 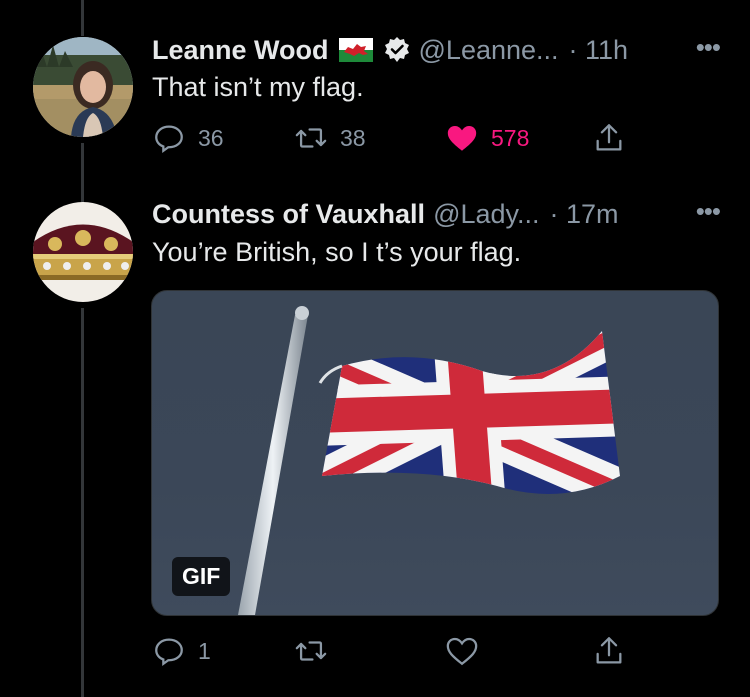 What do you see at coordinates (584, 214) in the screenshot?
I see `timestamp: · 17m` at bounding box center [584, 214].